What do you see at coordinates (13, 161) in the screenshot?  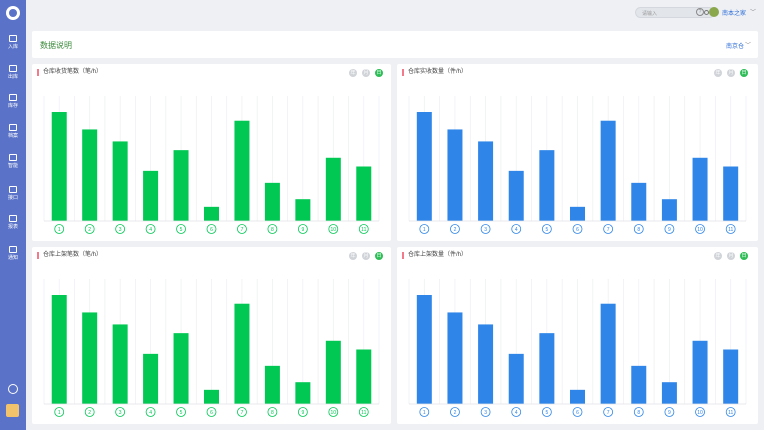 I see `sidebar-item-smart: 智能` at bounding box center [13, 161].